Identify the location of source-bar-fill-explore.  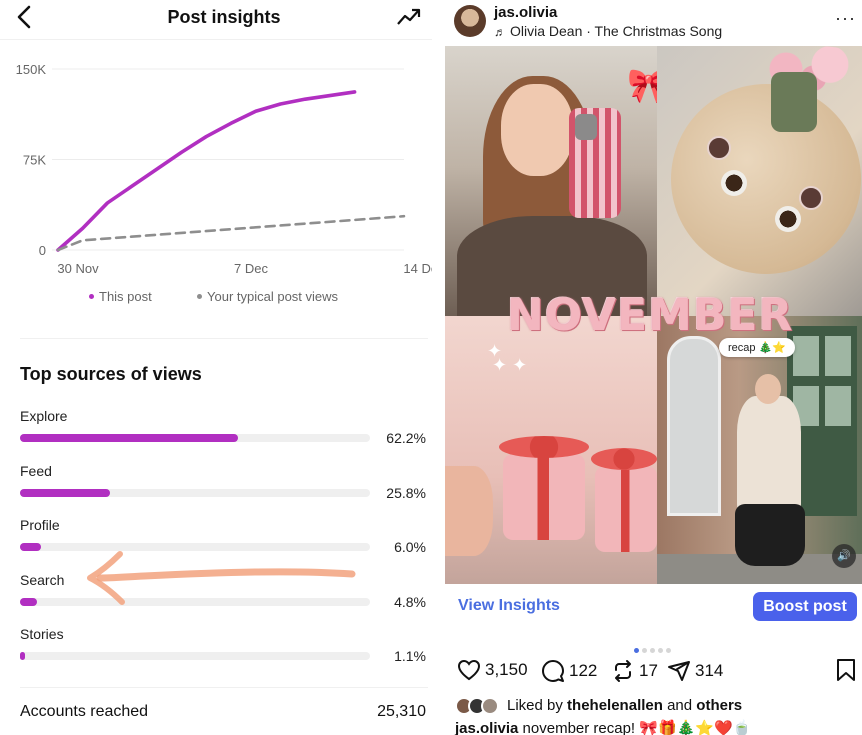
(129, 438).